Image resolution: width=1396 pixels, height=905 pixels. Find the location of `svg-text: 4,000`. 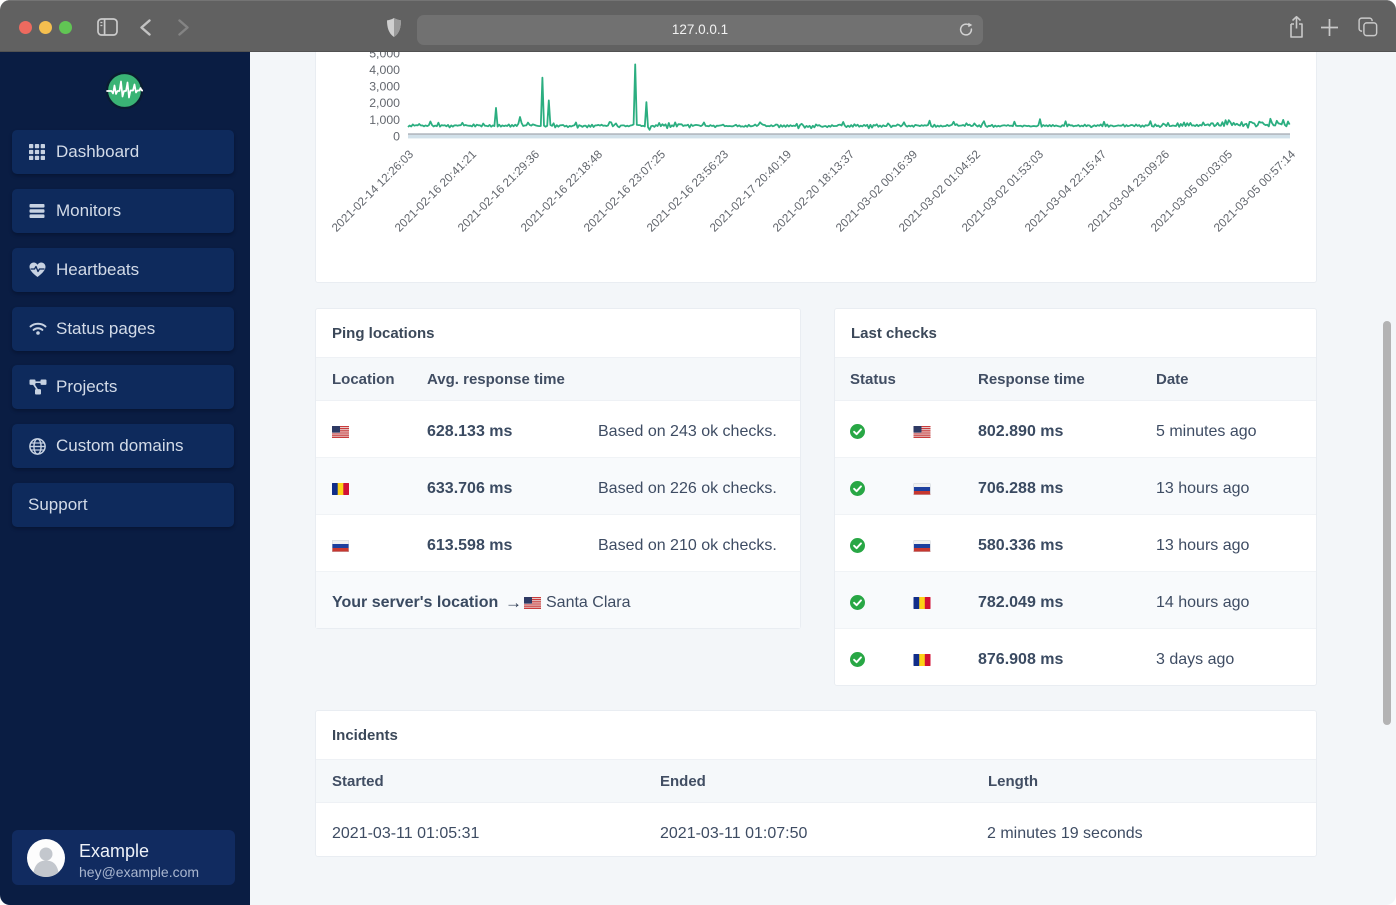

svg-text: 4,000 is located at coordinates (384, 70).